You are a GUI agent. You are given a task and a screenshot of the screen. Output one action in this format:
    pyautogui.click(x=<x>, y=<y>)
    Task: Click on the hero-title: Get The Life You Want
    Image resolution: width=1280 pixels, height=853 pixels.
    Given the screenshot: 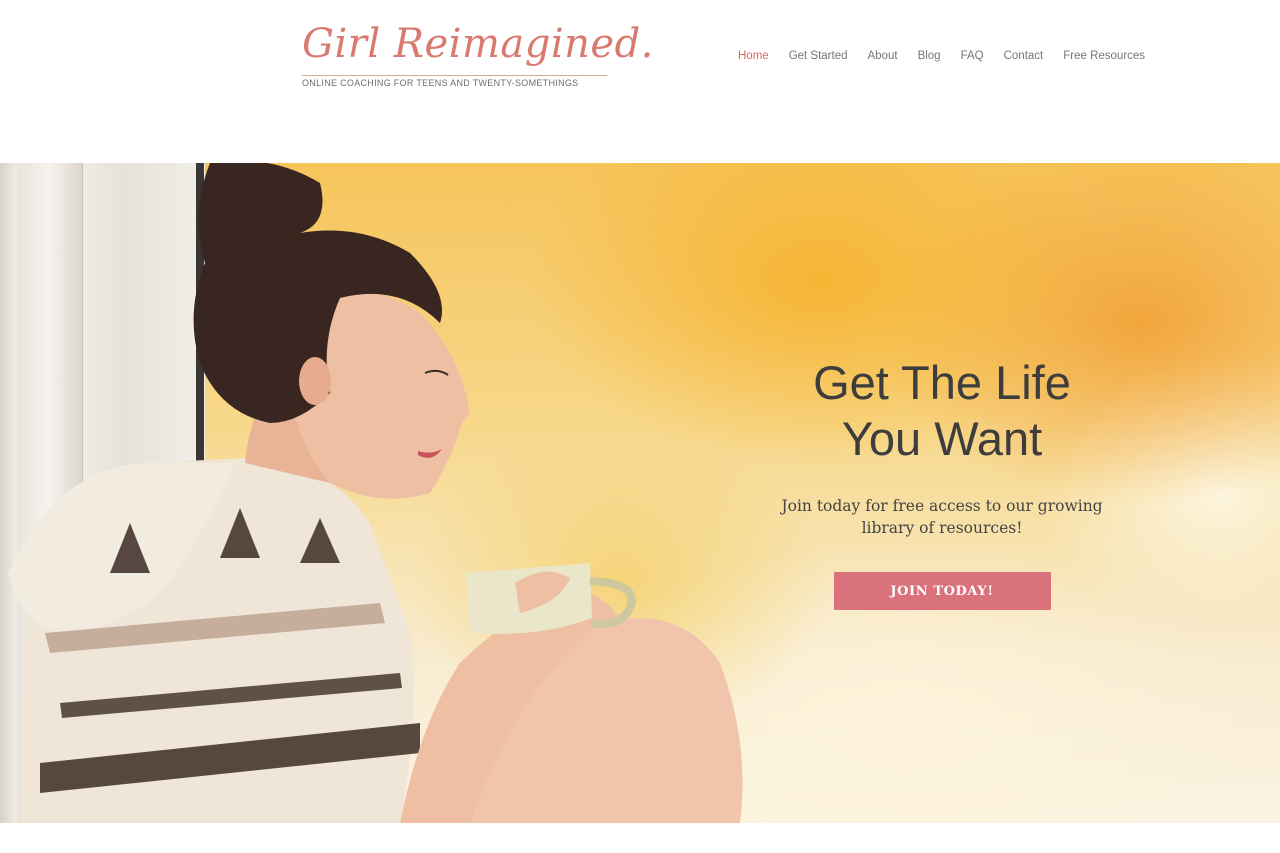 What is the action you would take?
    pyautogui.click(x=942, y=411)
    